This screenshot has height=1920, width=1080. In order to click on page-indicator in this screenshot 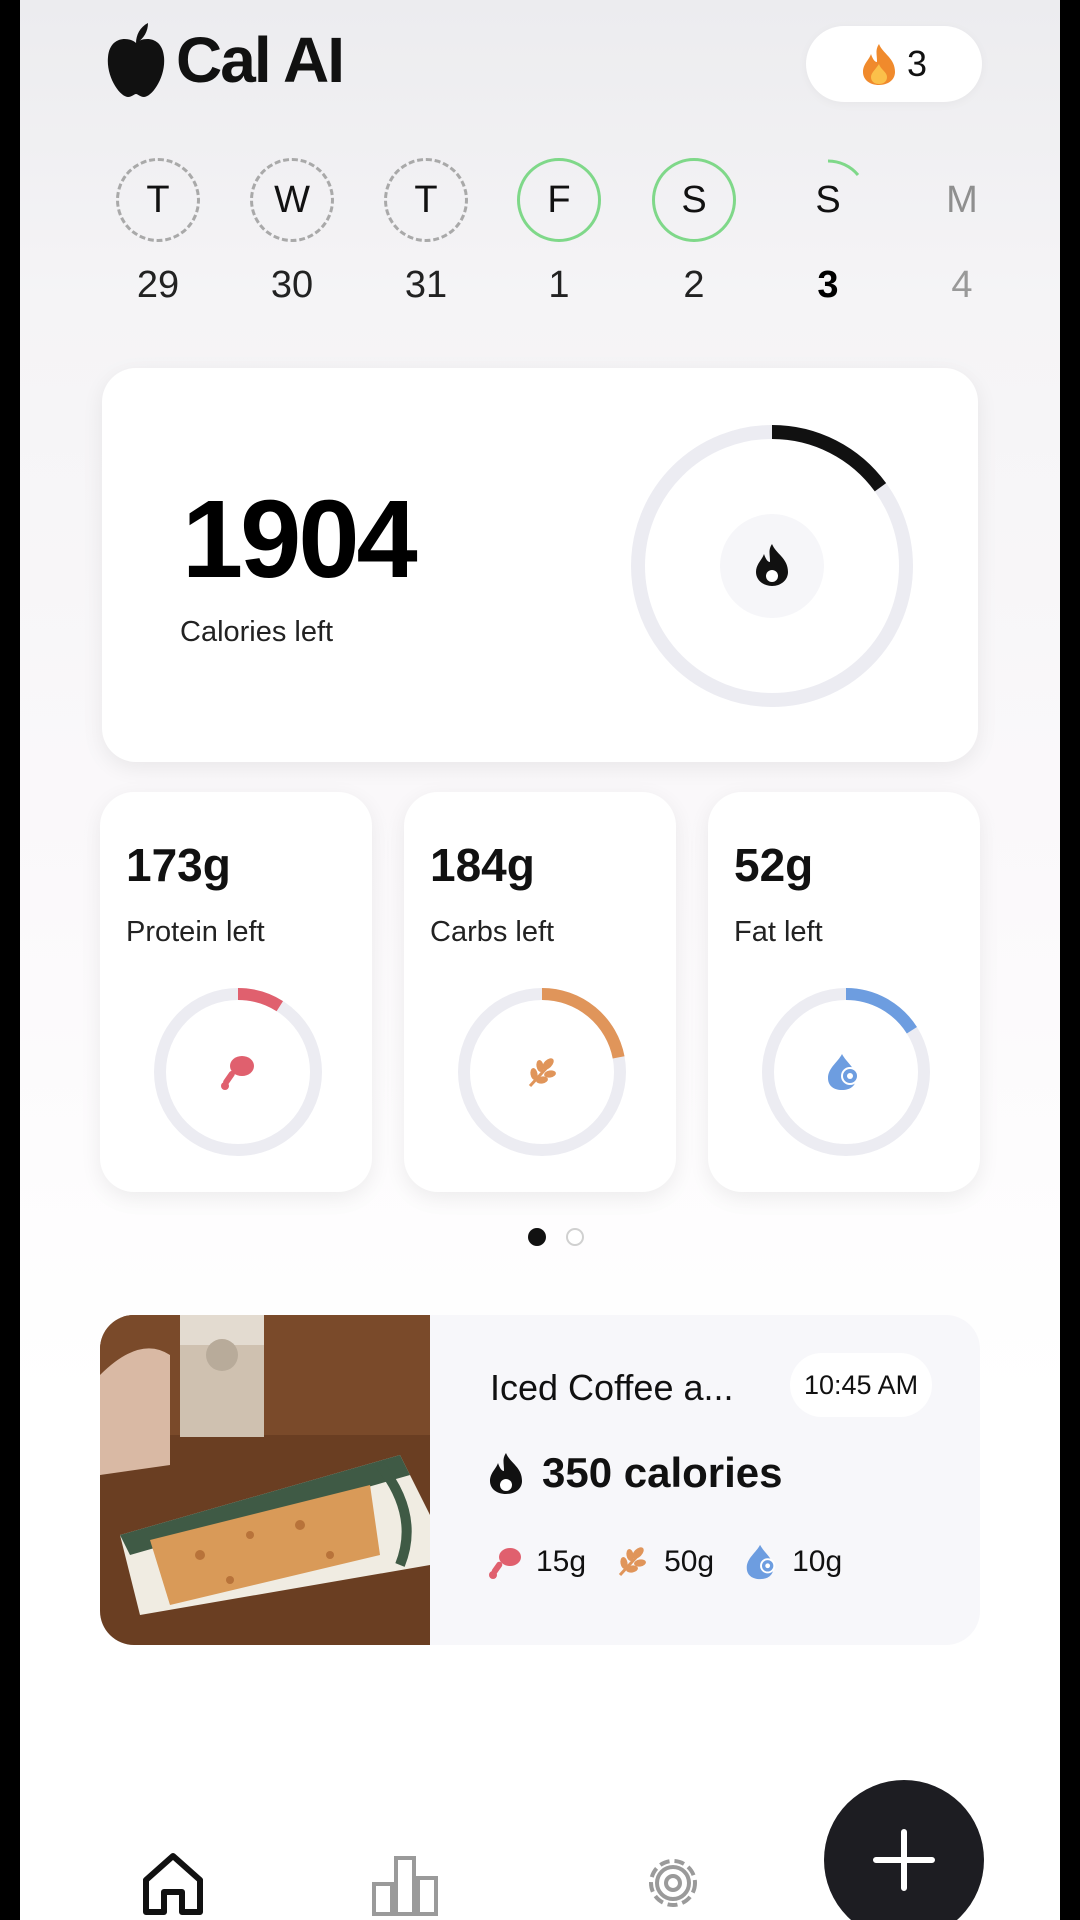, I will do `click(556, 1237)`.